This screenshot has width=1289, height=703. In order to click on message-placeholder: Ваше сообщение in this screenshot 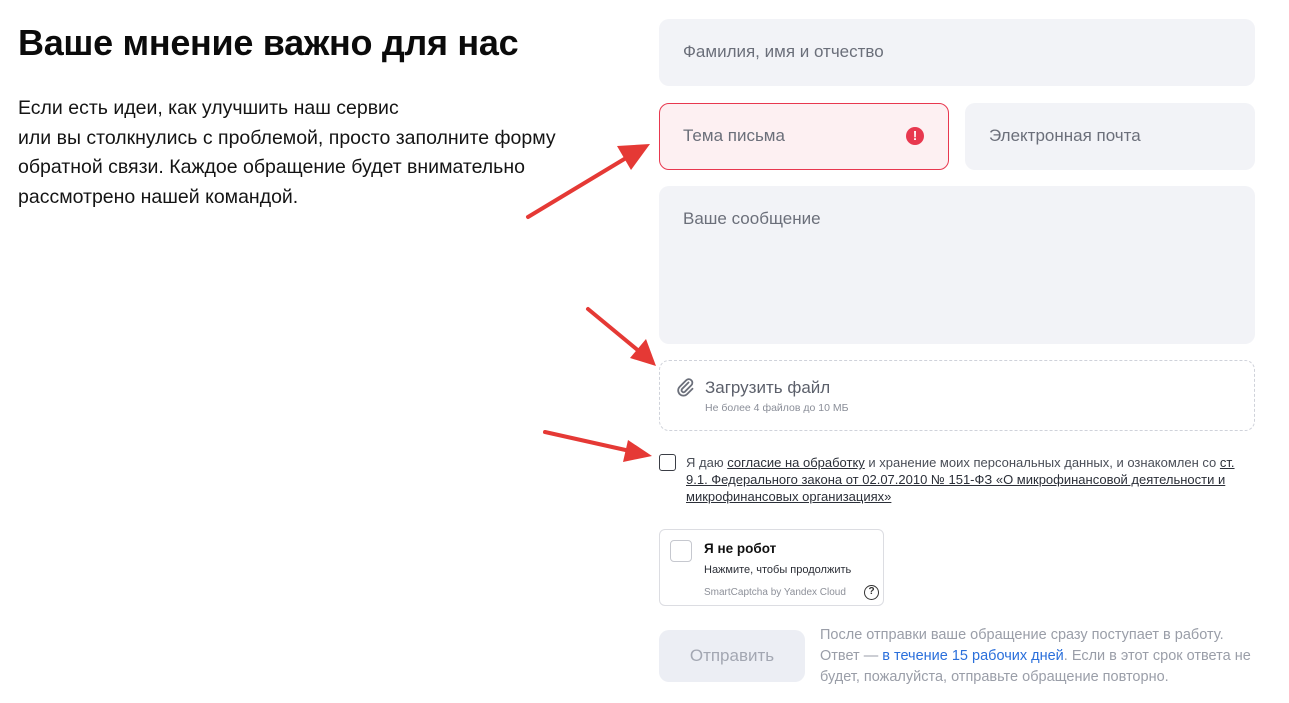, I will do `click(752, 218)`.